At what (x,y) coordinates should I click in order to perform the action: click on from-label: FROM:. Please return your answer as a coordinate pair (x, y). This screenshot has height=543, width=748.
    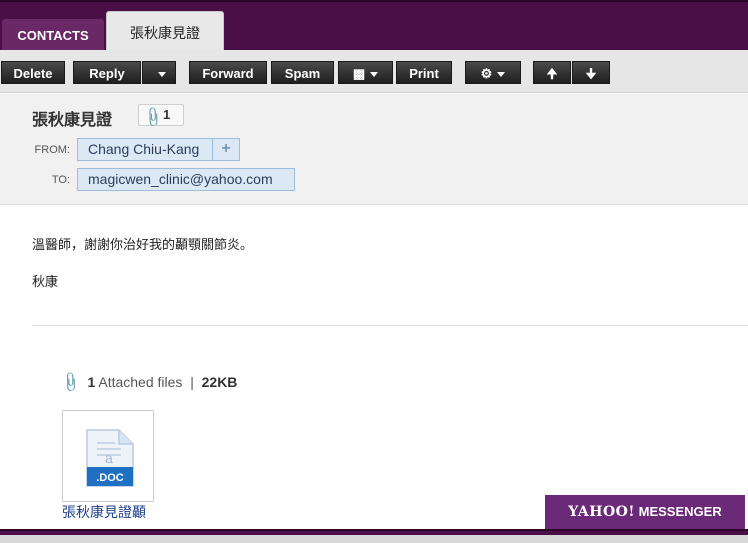
    Looking at the image, I should click on (52, 150).